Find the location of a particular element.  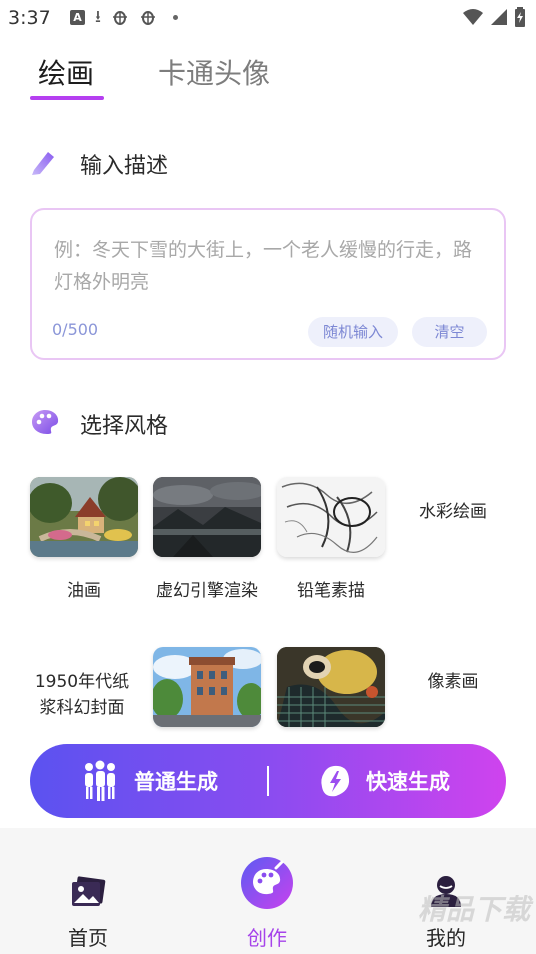

style-label-pencil-sketch: 铅笔素描 is located at coordinates (331, 591).